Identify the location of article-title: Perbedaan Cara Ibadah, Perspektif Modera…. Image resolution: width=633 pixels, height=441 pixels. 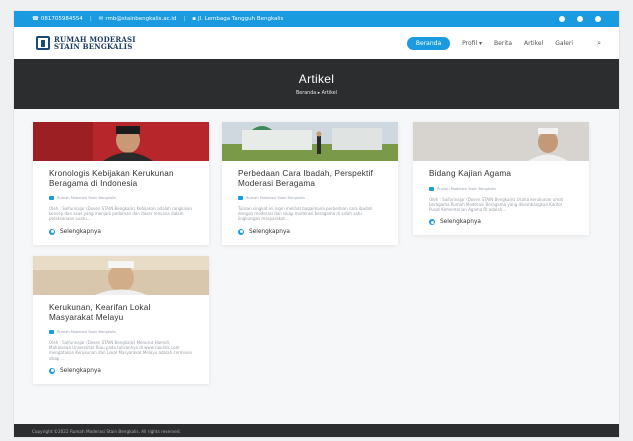
(310, 178).